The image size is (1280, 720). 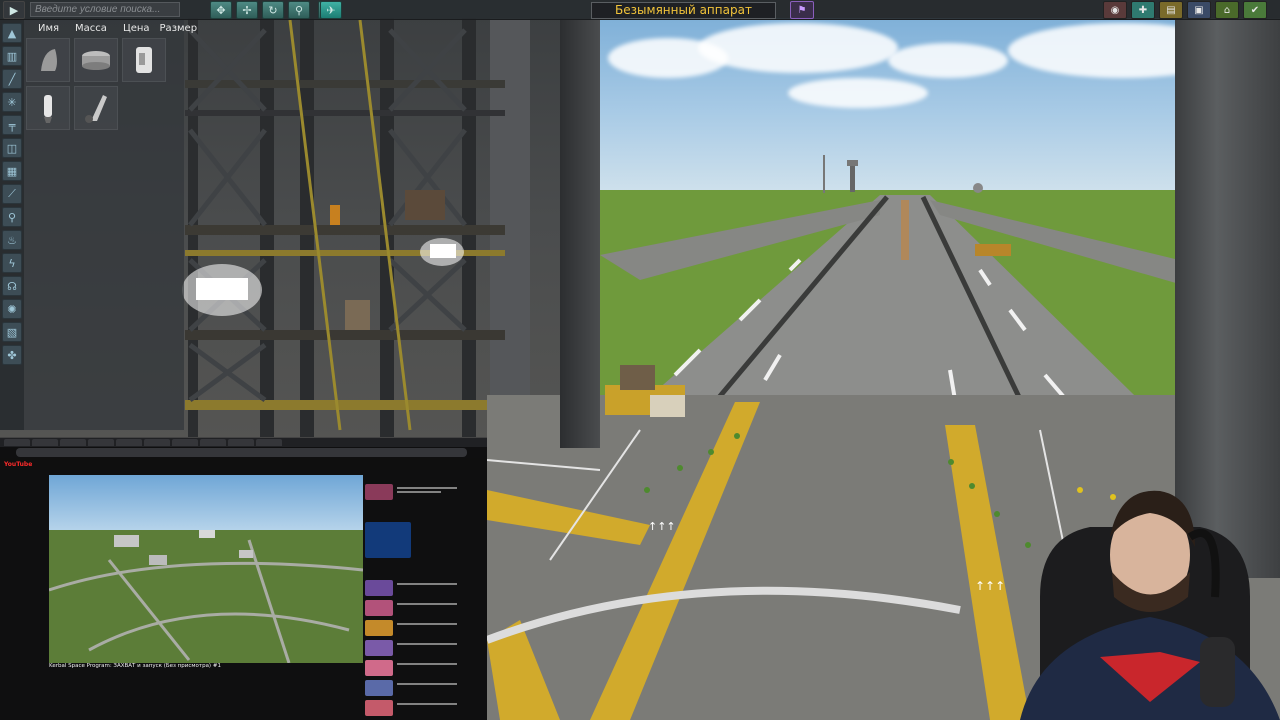 I want to click on fuel-tank-icon, so click(x=144, y=60).